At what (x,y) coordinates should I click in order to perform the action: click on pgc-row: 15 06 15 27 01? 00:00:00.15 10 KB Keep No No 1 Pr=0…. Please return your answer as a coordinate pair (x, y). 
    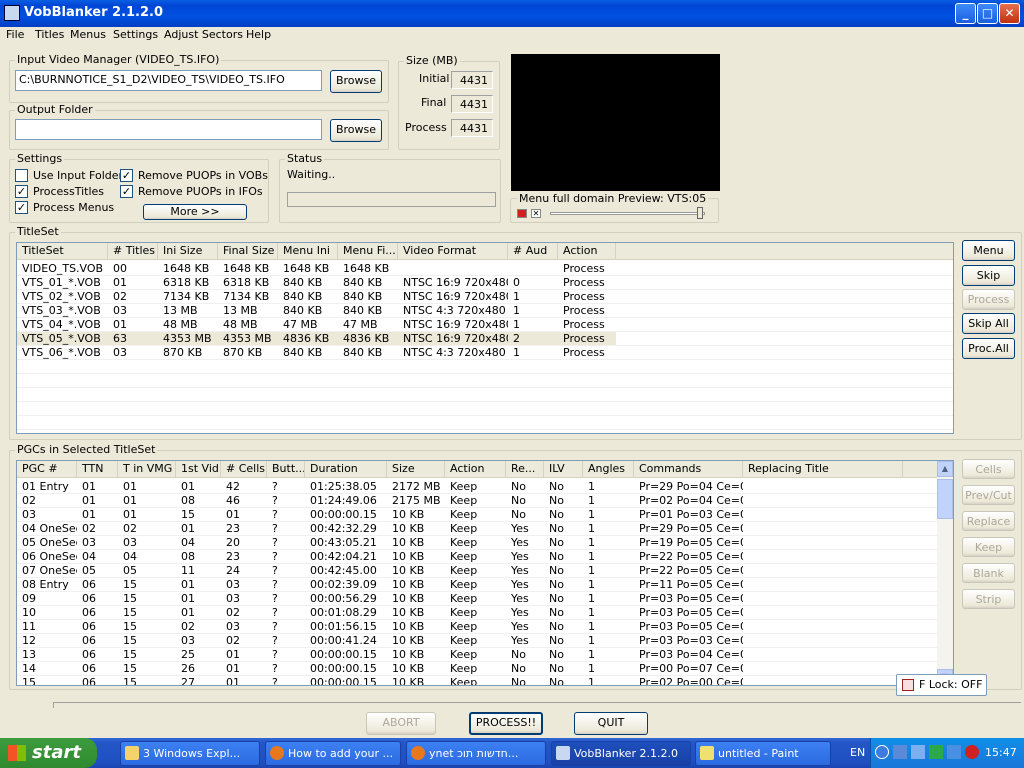
    Looking at the image, I should click on (460, 680).